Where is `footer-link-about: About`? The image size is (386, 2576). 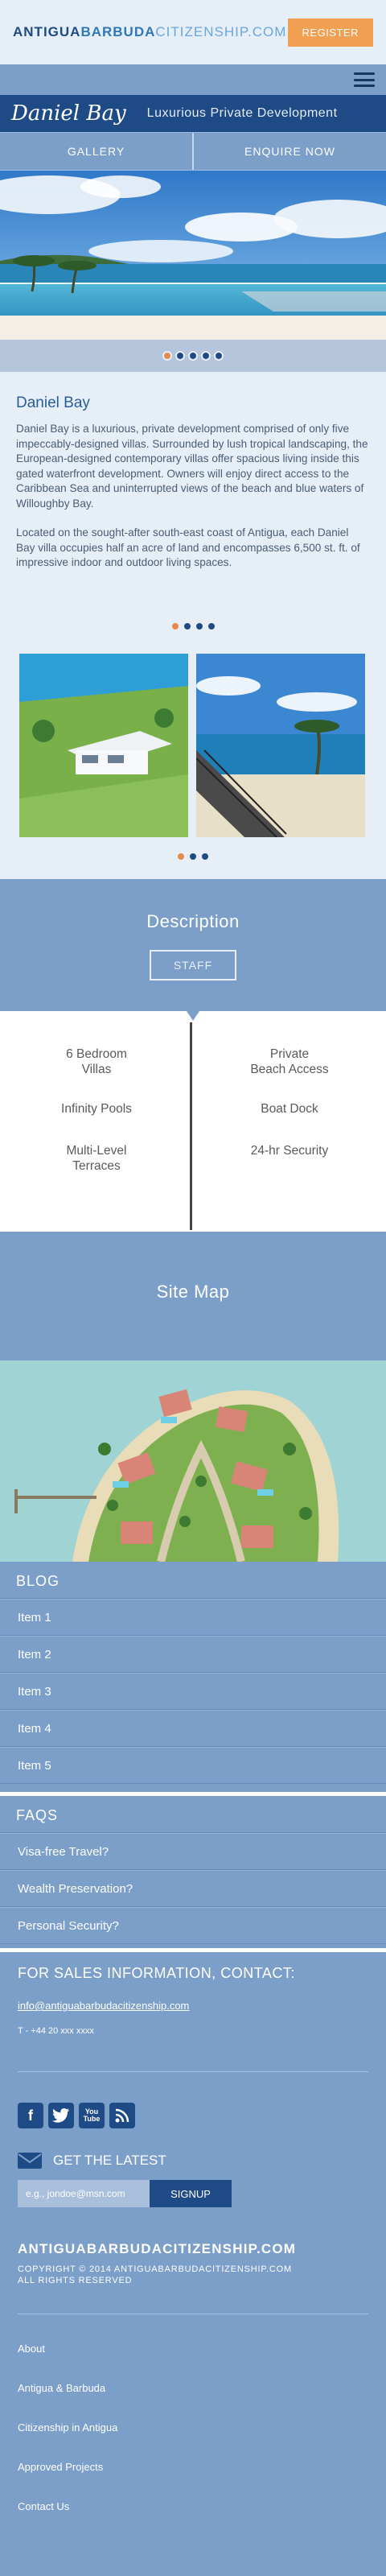 footer-link-about: About is located at coordinates (193, 2348).